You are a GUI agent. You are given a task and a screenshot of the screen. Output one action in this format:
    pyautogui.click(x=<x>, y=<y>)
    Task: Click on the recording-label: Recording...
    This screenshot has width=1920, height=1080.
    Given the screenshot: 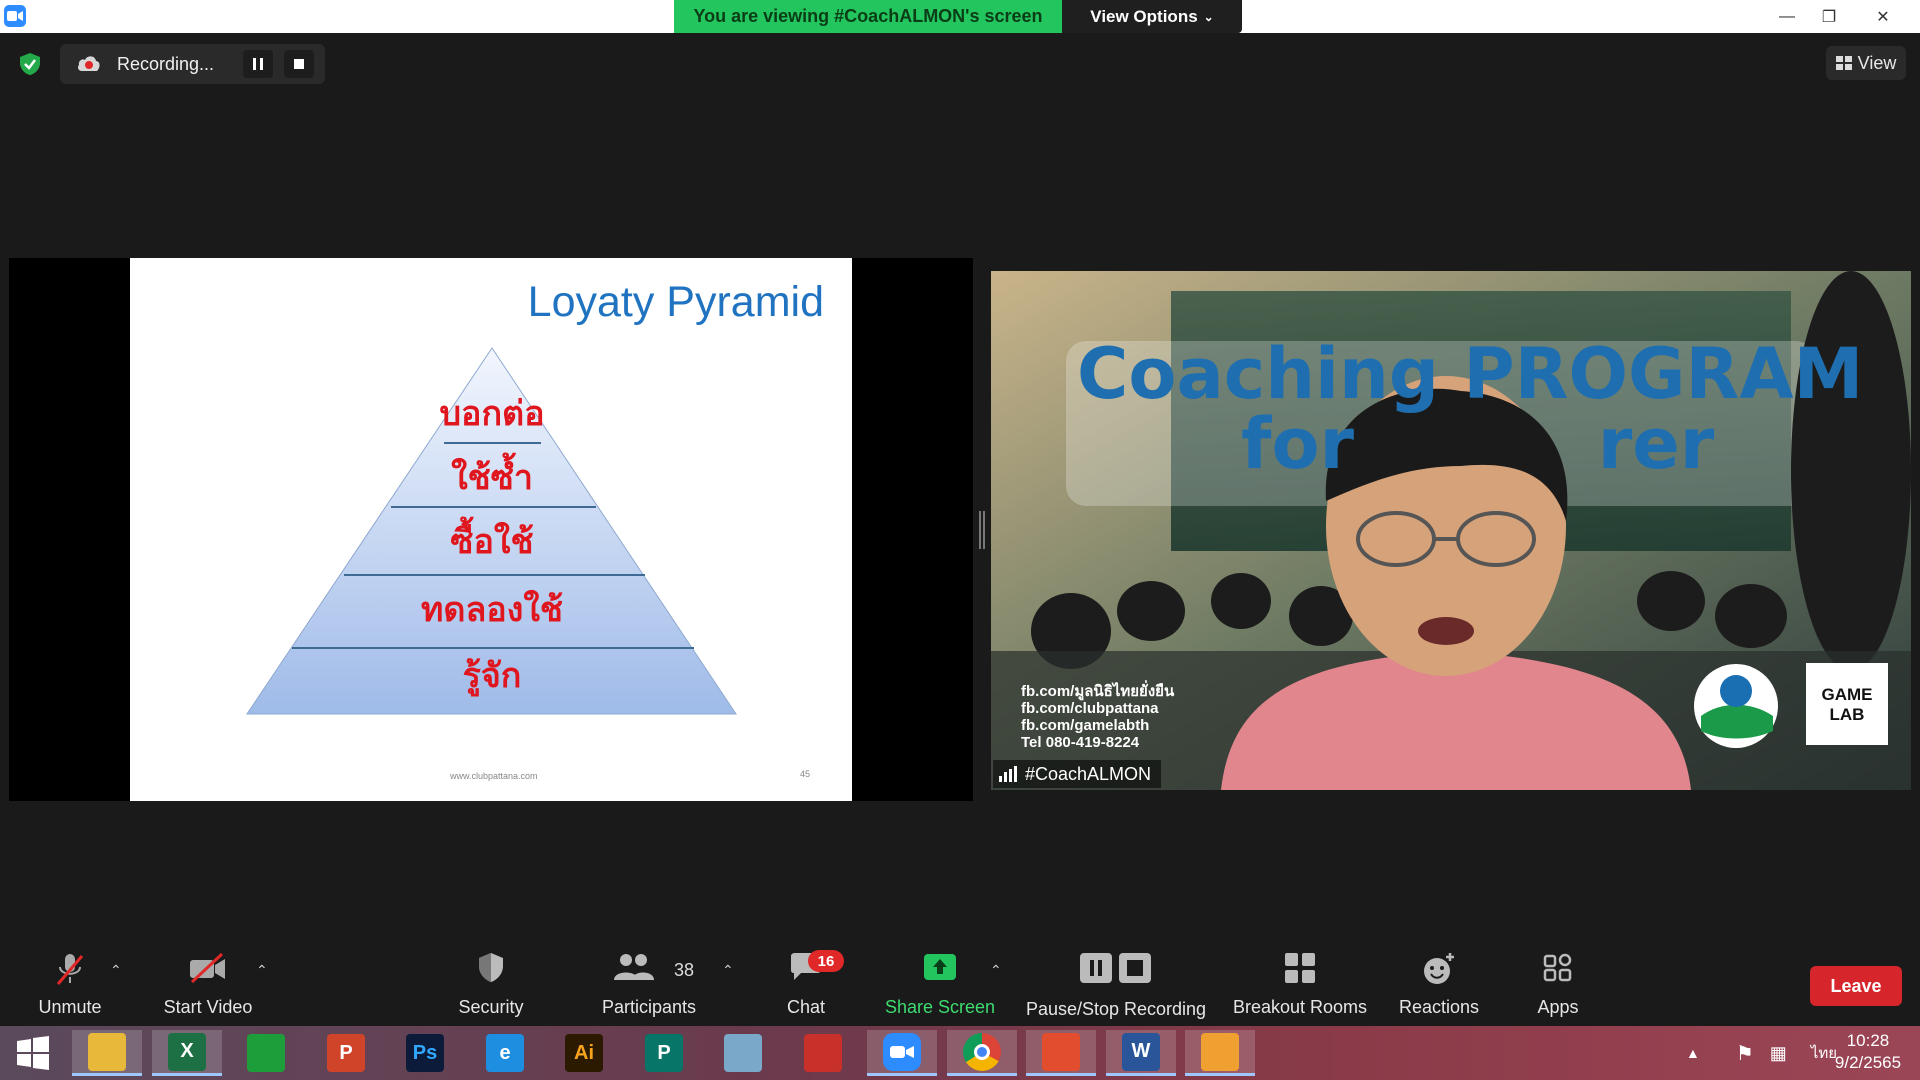 What is the action you would take?
    pyautogui.click(x=166, y=64)
    